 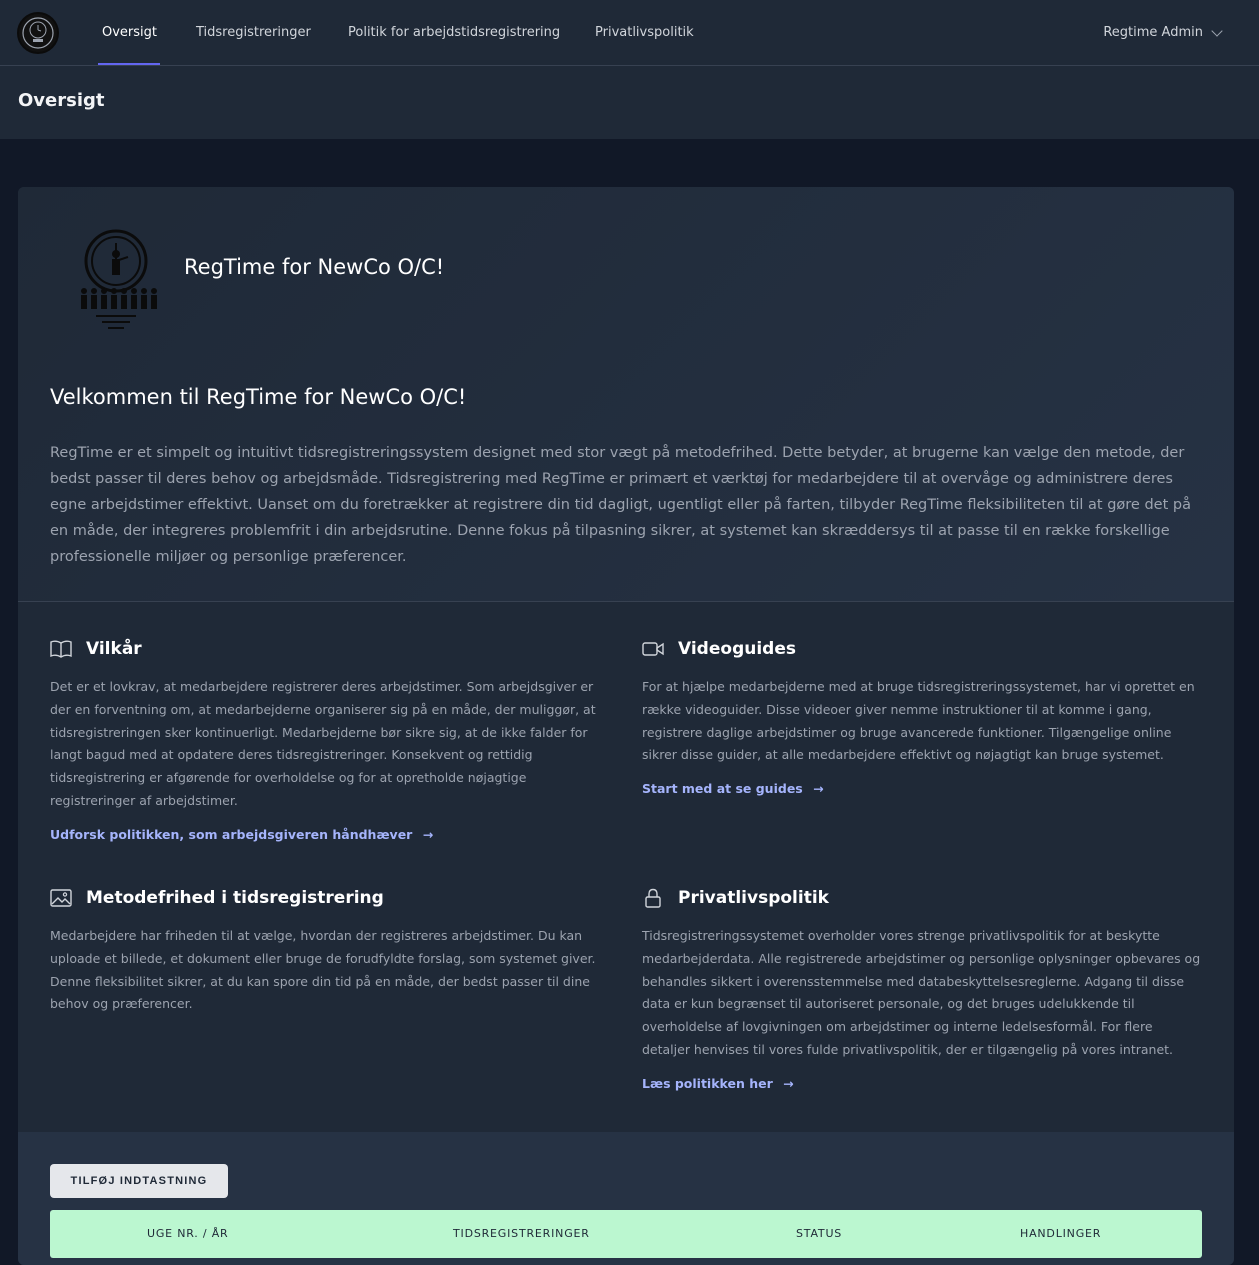 I want to click on image-icon, so click(x=61, y=898).